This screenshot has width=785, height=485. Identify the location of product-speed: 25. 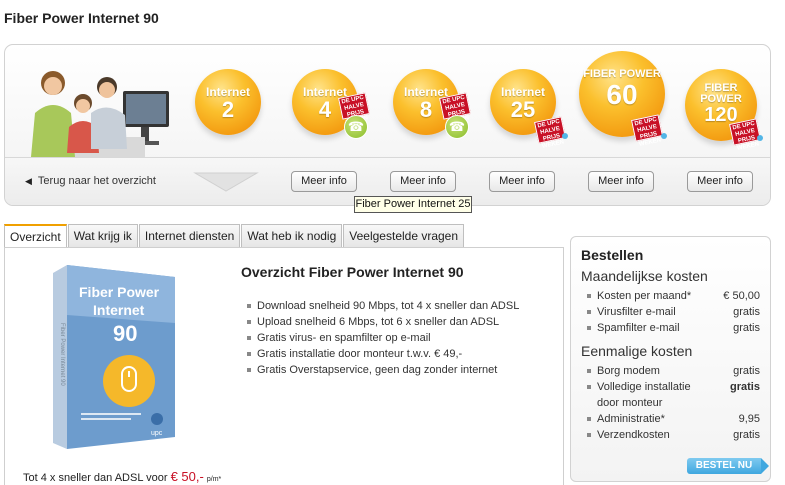
(523, 109).